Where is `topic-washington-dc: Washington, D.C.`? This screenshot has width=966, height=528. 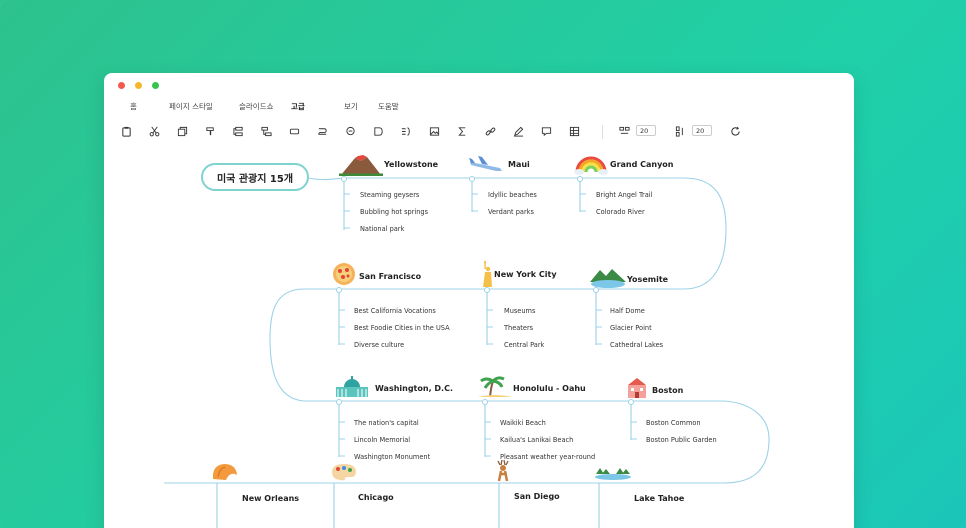
topic-washington-dc: Washington, D.C. is located at coordinates (414, 388).